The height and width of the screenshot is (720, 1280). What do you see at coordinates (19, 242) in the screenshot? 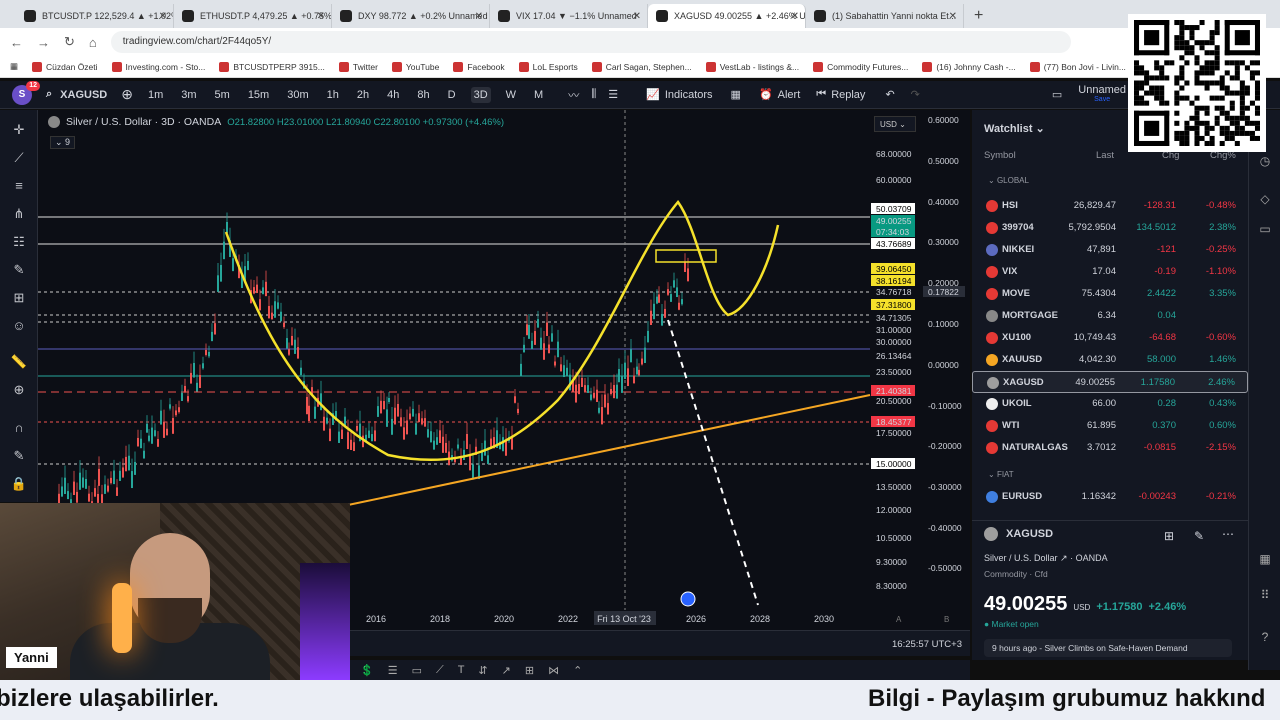
I see `fib-icon: ☷` at bounding box center [19, 242].